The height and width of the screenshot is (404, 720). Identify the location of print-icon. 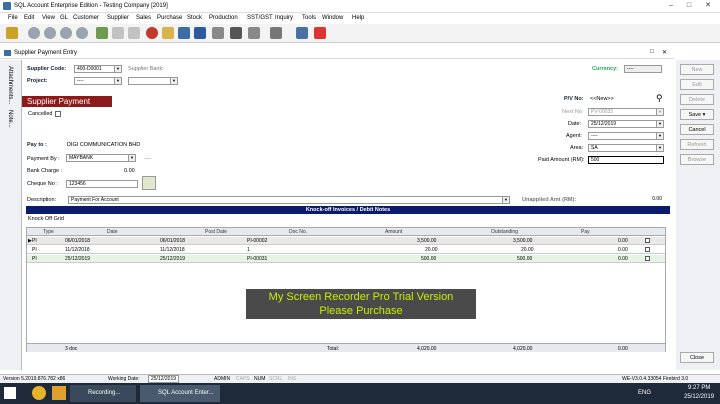
(276, 33).